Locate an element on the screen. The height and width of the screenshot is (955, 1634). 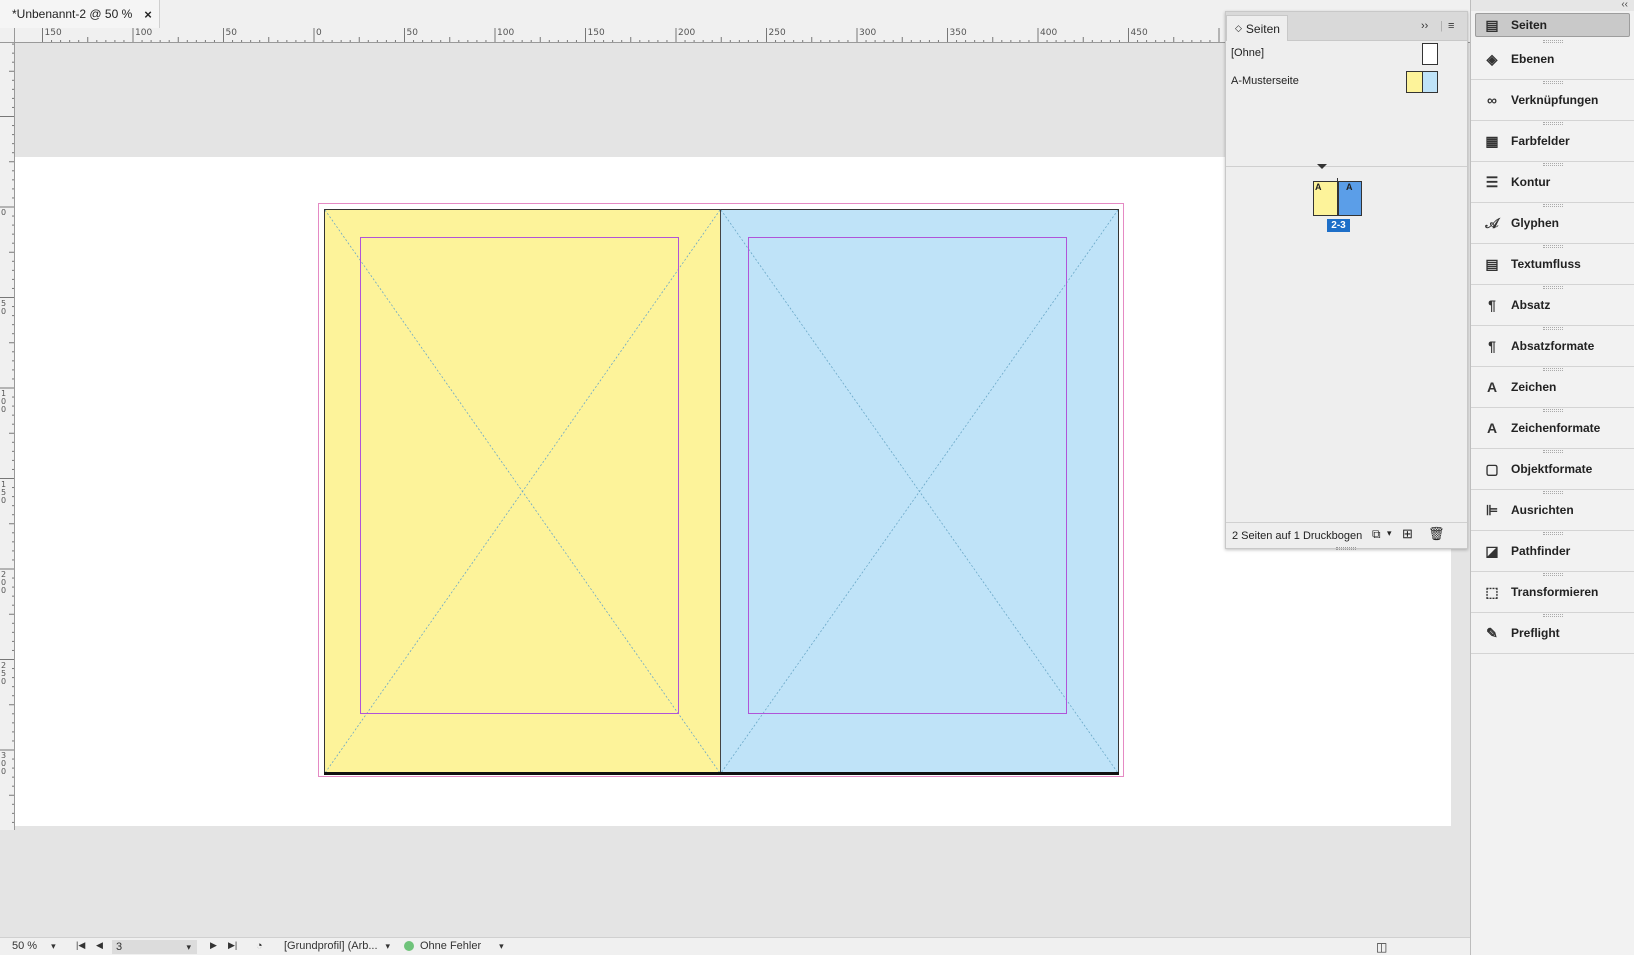
previous-page-icon: ◀ is located at coordinates (99, 945).